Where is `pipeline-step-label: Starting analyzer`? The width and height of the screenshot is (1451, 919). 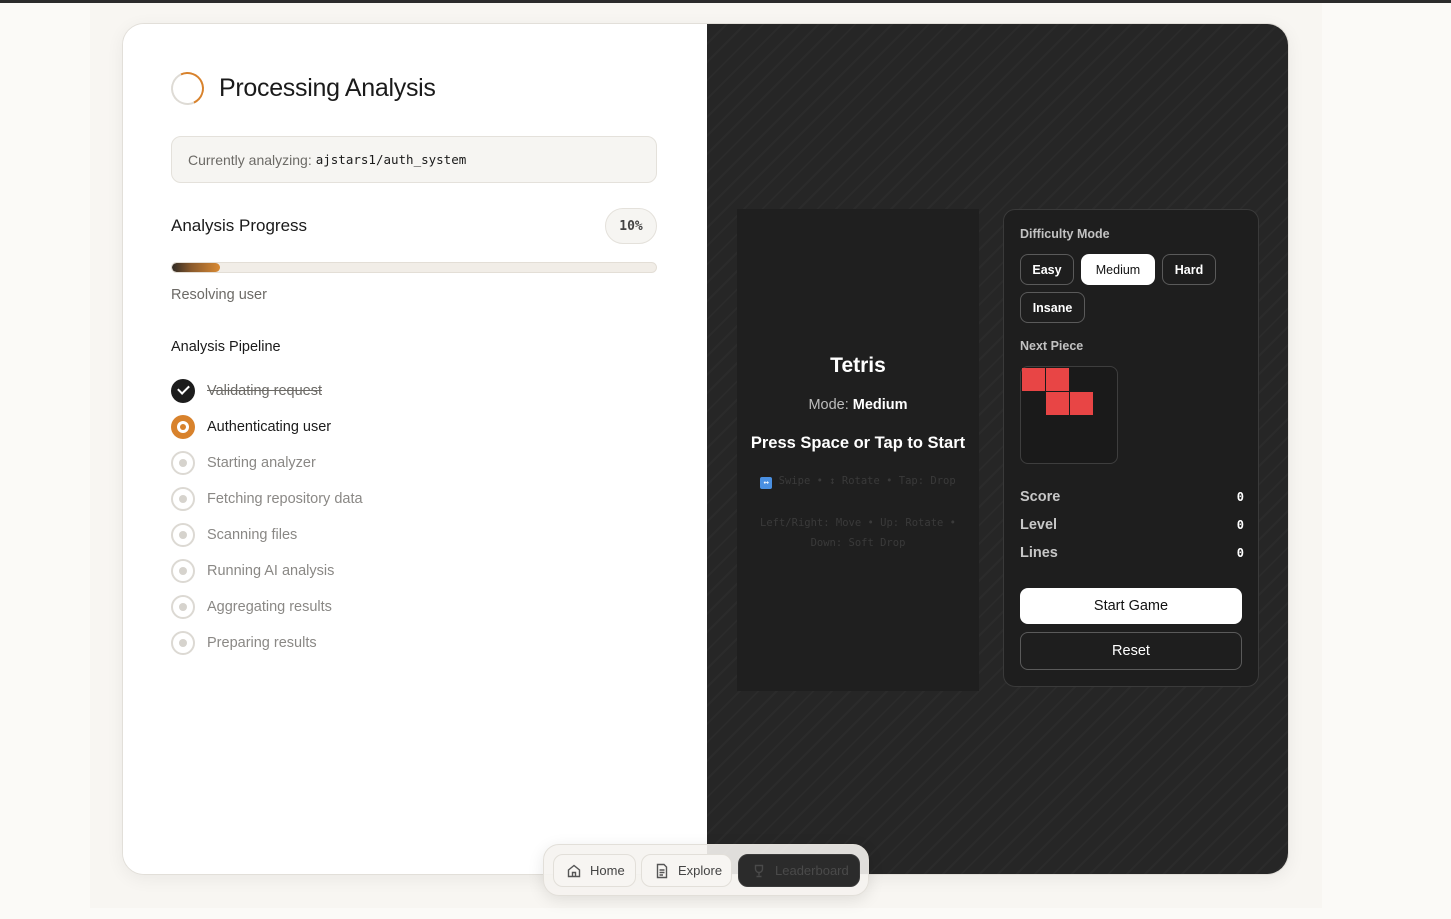 pipeline-step-label: Starting analyzer is located at coordinates (261, 463).